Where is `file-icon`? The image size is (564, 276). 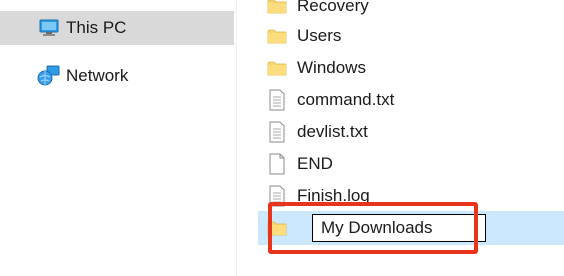 file-icon is located at coordinates (277, 164).